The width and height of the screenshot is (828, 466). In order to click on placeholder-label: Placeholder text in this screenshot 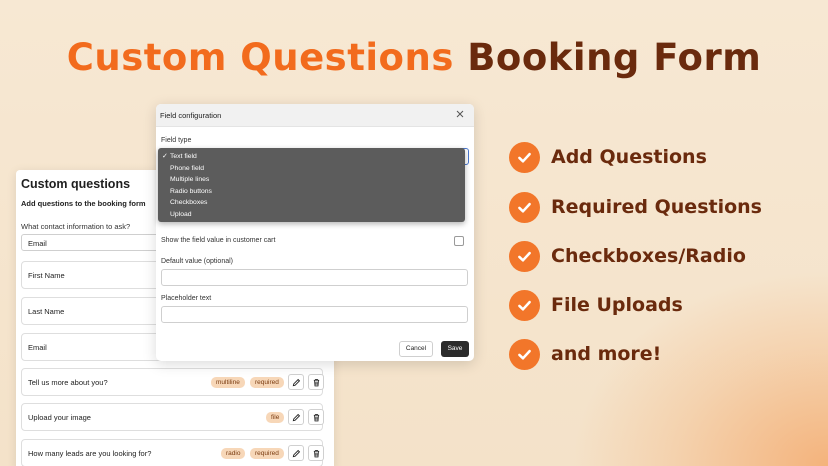, I will do `click(186, 298)`.